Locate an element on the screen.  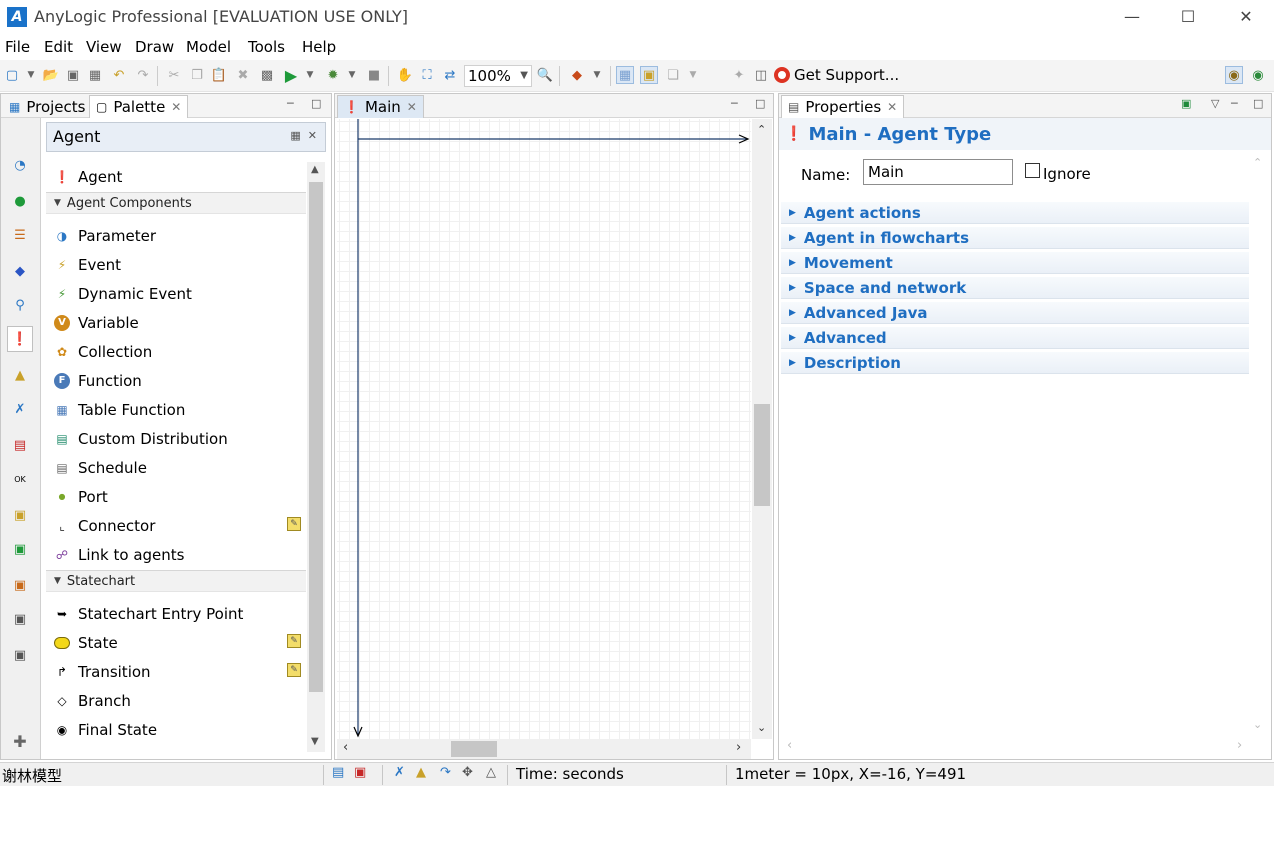
close-main-tab-icon: ✕ is located at coordinates (412, 107).